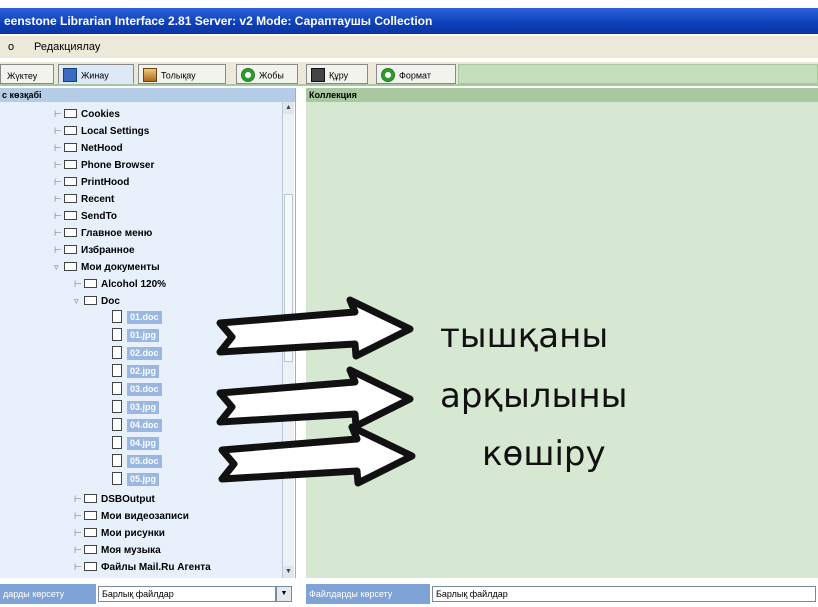  I want to click on callout-line-1: тышқаны, so click(524, 336).